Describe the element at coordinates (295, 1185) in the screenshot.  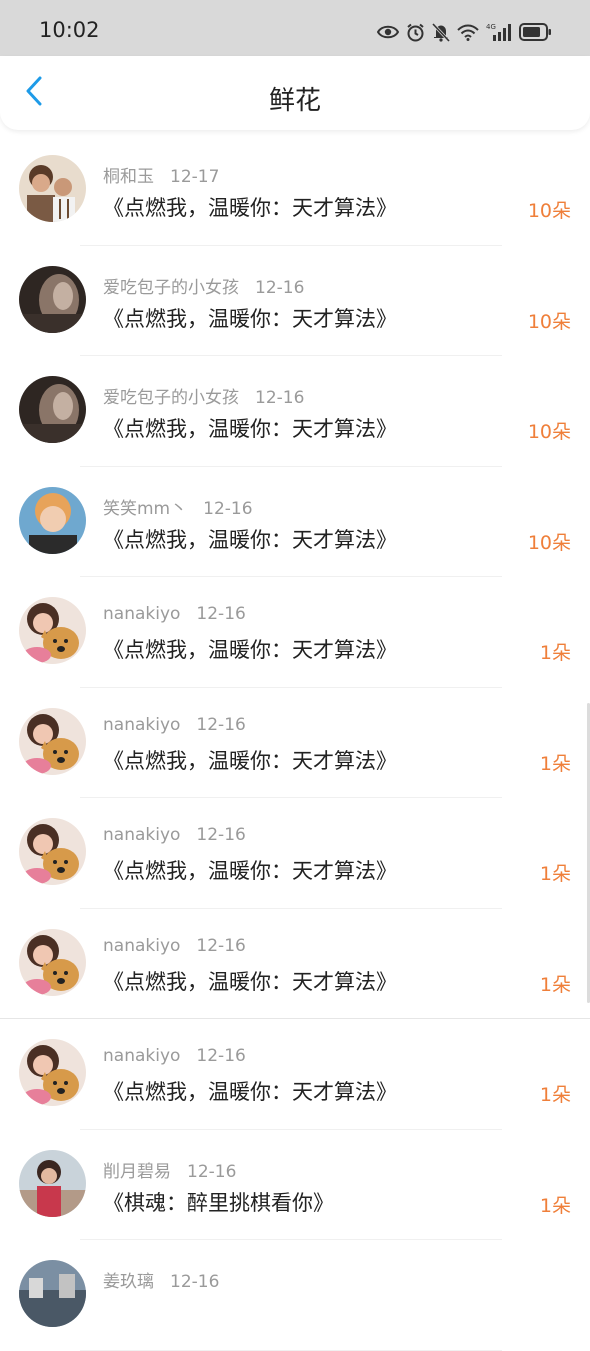
I see `list-item: 削月碧易 12-16 《棋魂：醉里挑棋看你》 1朵` at that location.